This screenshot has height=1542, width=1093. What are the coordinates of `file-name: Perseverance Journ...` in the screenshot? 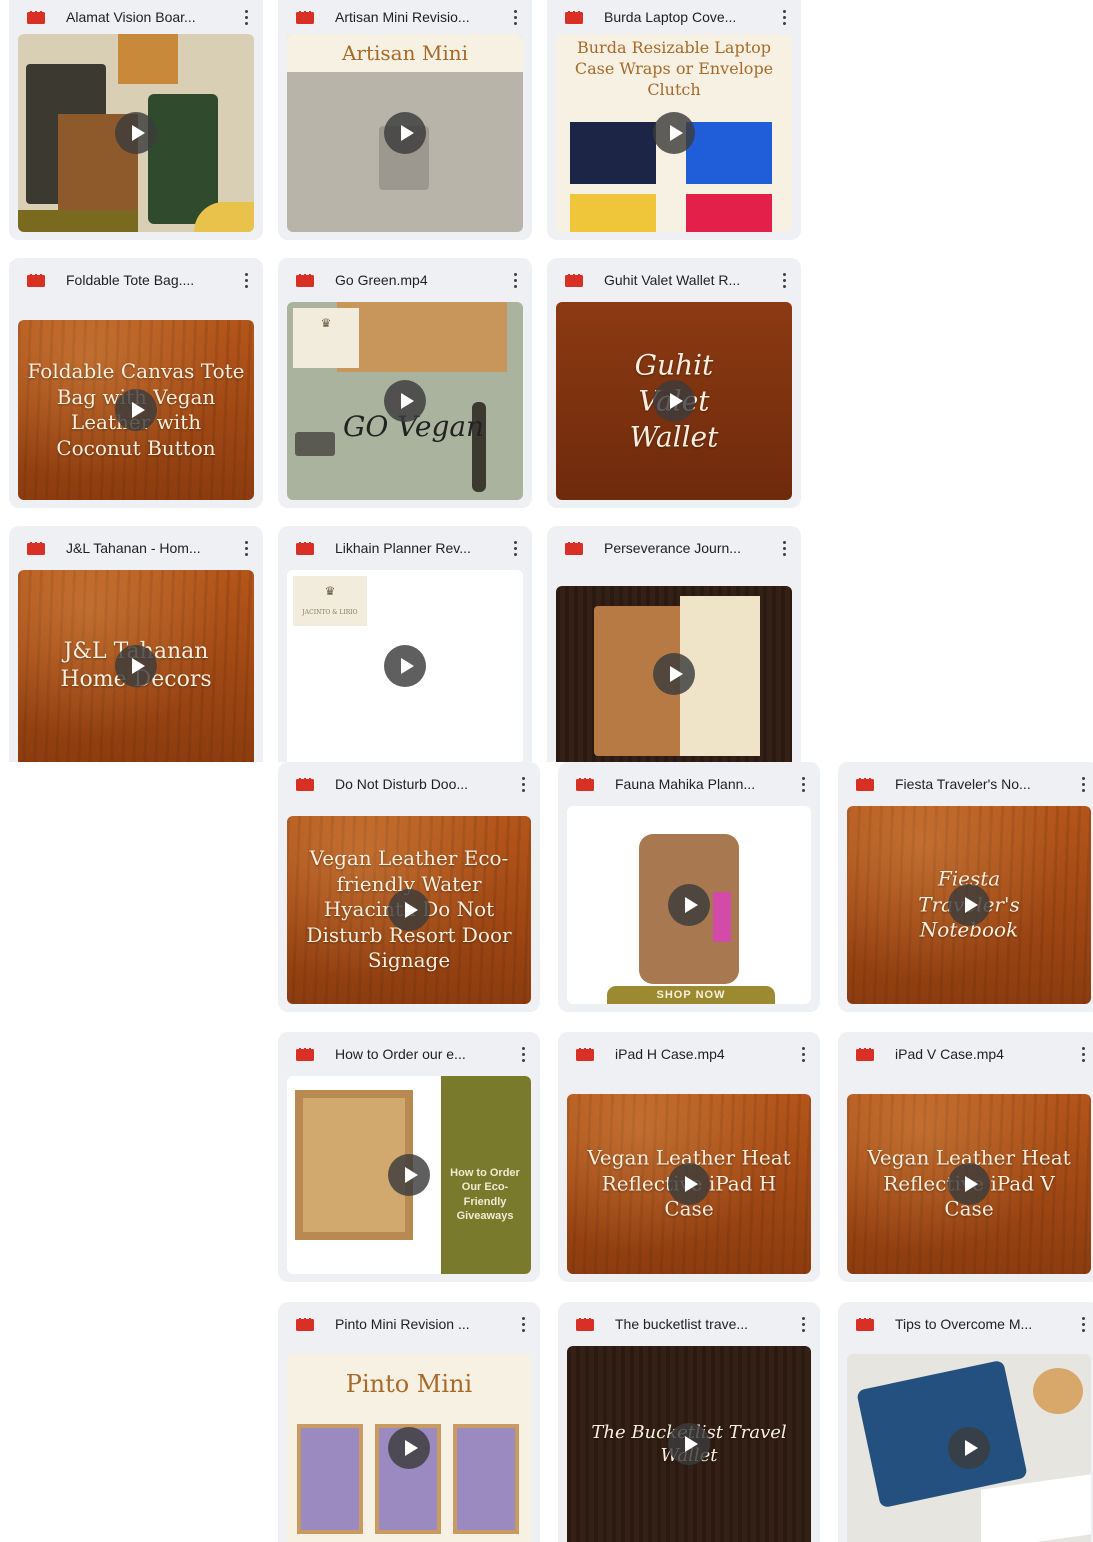 It's located at (672, 548).